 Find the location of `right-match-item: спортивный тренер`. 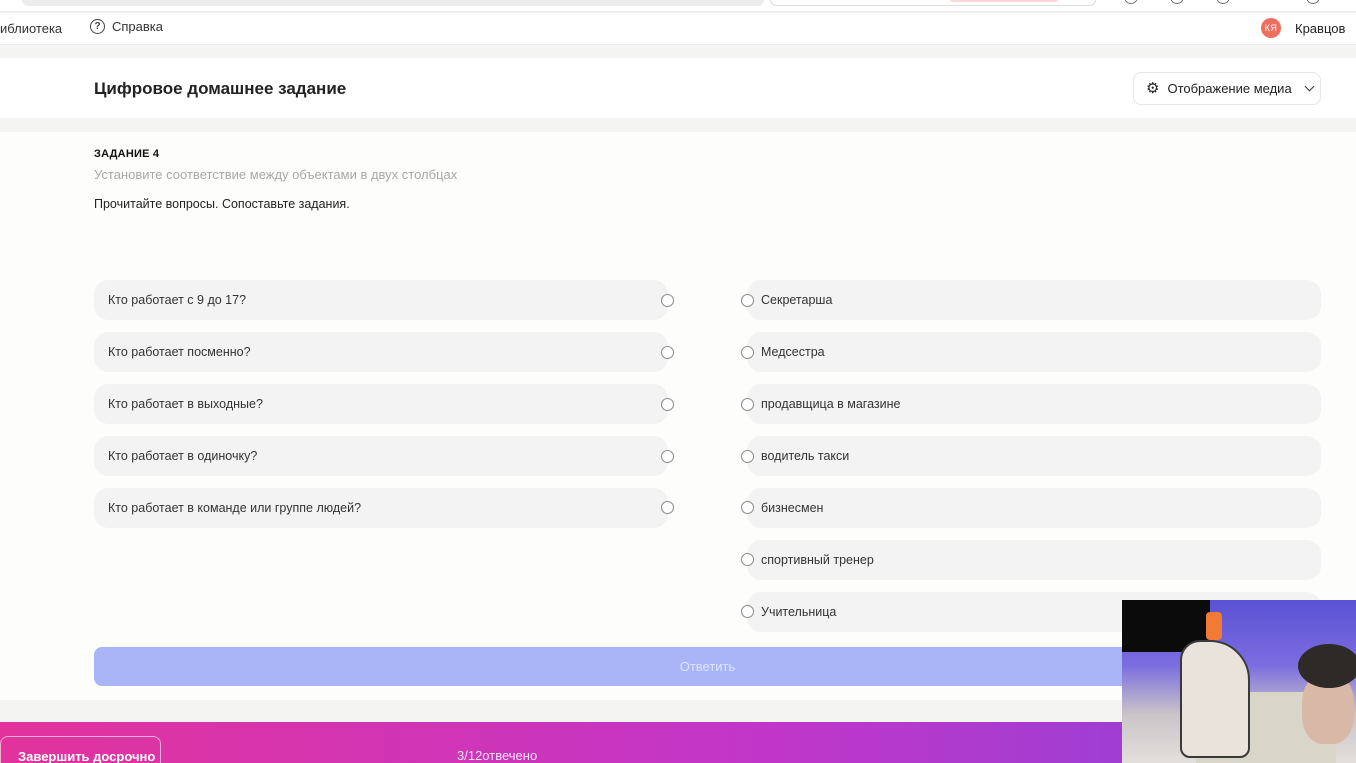

right-match-item: спортивный тренер is located at coordinates (1034, 560).